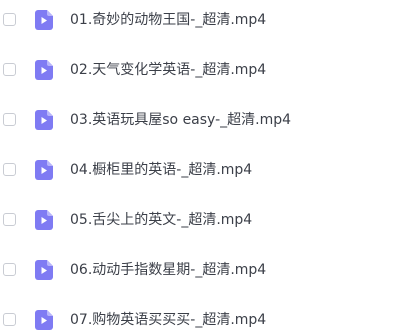  What do you see at coordinates (180, 120) in the screenshot?
I see `file-name: 03.英语玩具屋so easy-_超清.mp4` at bounding box center [180, 120].